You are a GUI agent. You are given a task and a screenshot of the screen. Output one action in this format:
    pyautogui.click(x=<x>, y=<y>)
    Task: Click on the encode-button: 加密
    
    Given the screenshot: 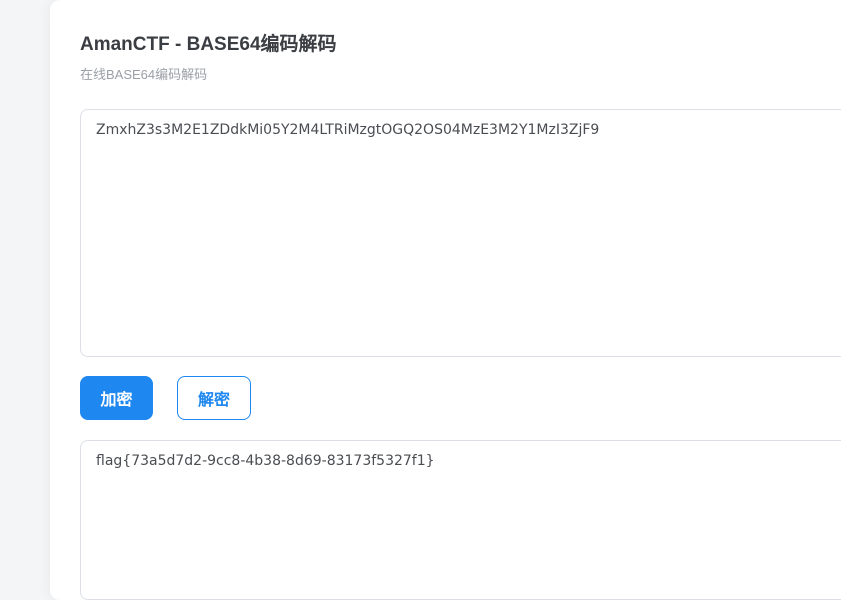 What is the action you would take?
    pyautogui.click(x=116, y=398)
    